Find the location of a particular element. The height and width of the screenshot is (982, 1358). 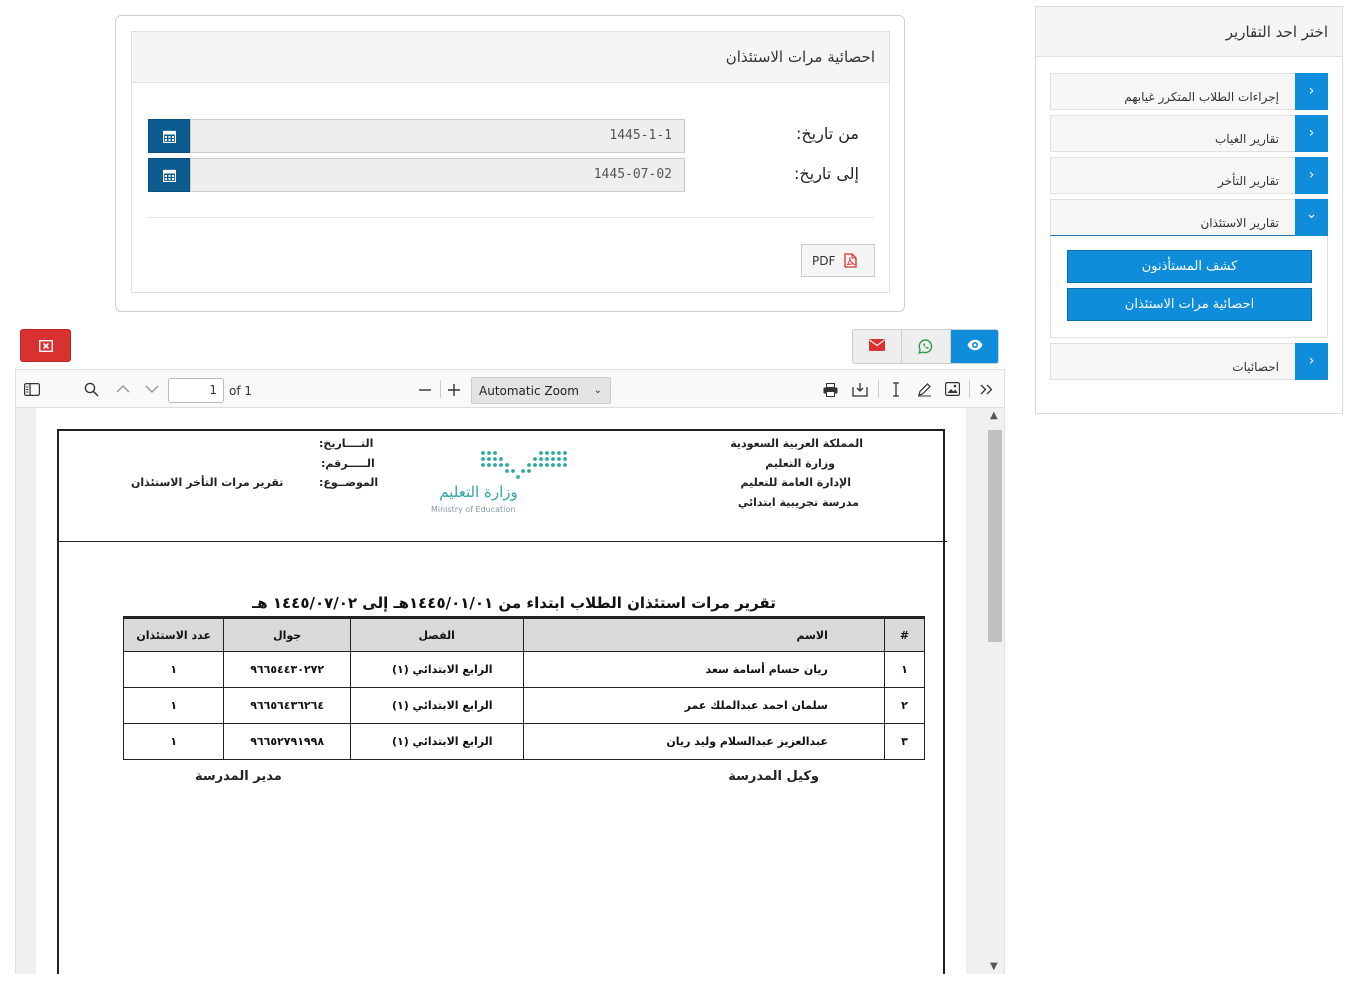

zoom-in-icon is located at coordinates (454, 390).